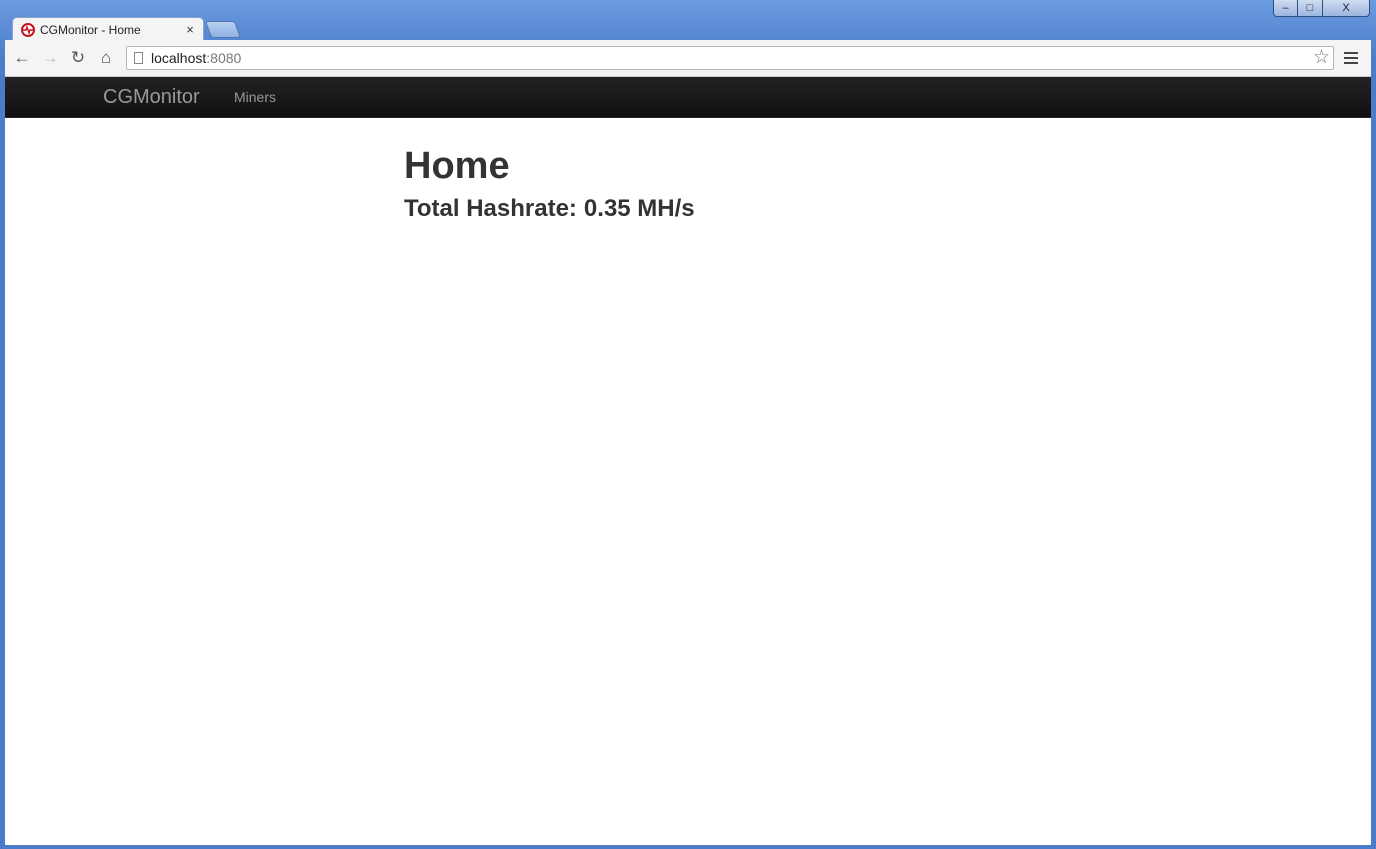 This screenshot has width=1376, height=849. What do you see at coordinates (688, 97) in the screenshot?
I see `top-navbar: CGMonitor Miners` at bounding box center [688, 97].